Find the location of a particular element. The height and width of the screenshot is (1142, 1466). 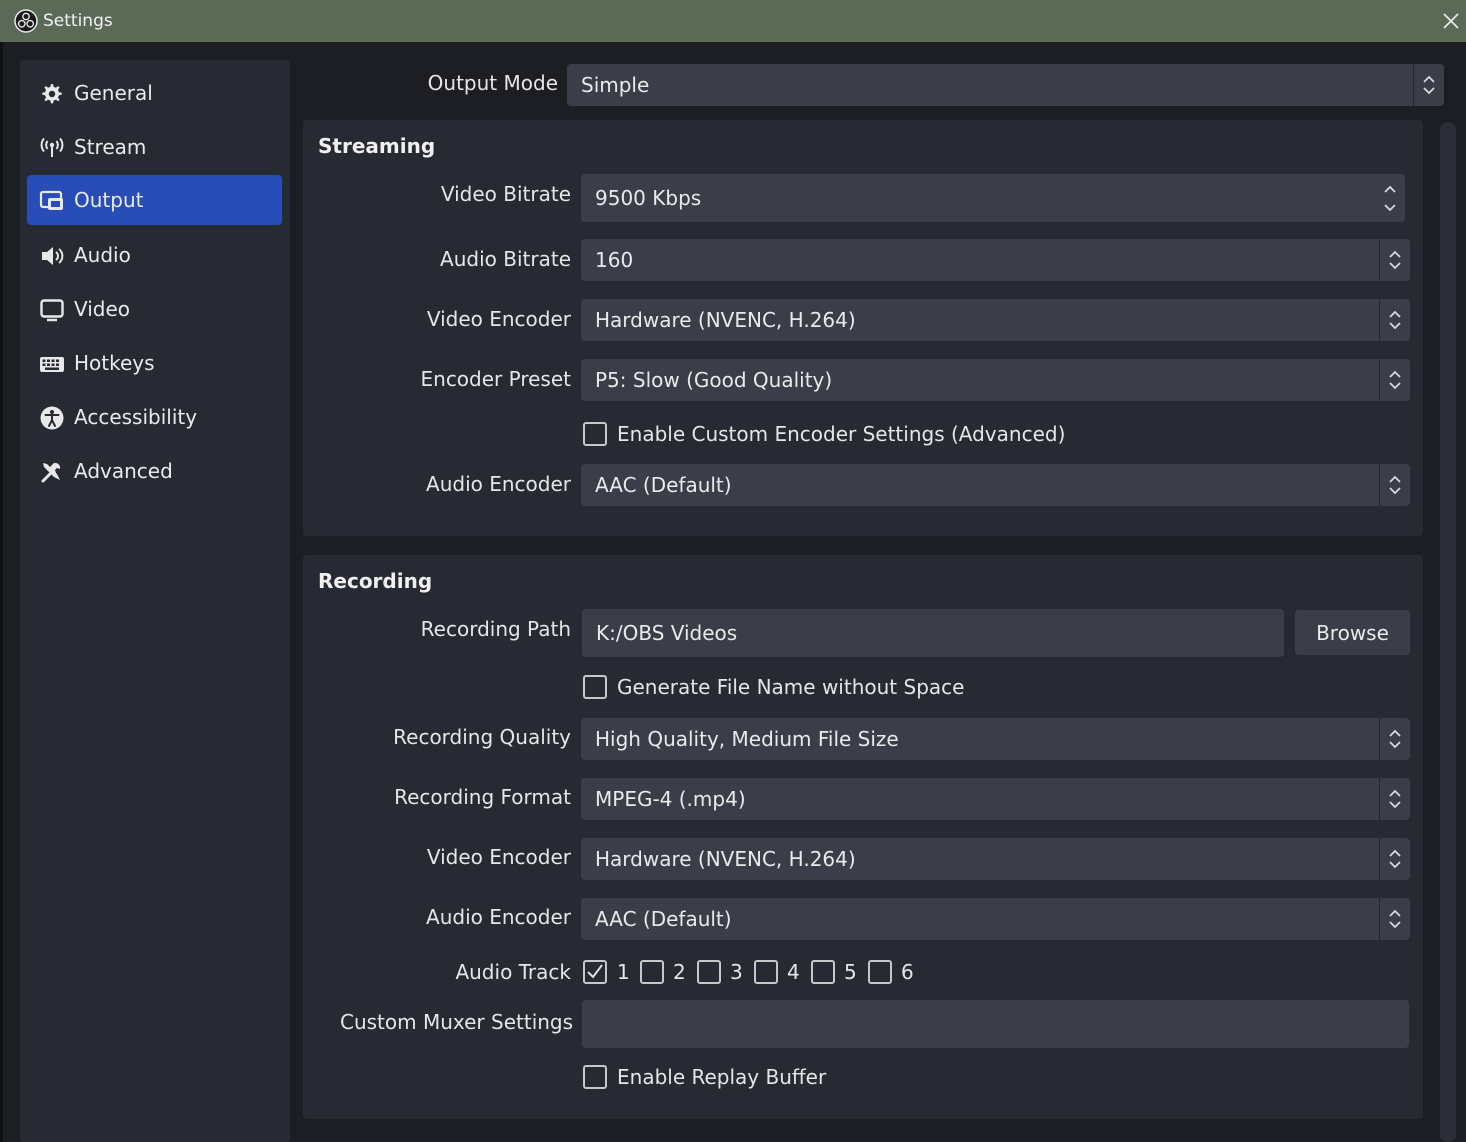

recording-title: Recording is located at coordinates (375, 581).